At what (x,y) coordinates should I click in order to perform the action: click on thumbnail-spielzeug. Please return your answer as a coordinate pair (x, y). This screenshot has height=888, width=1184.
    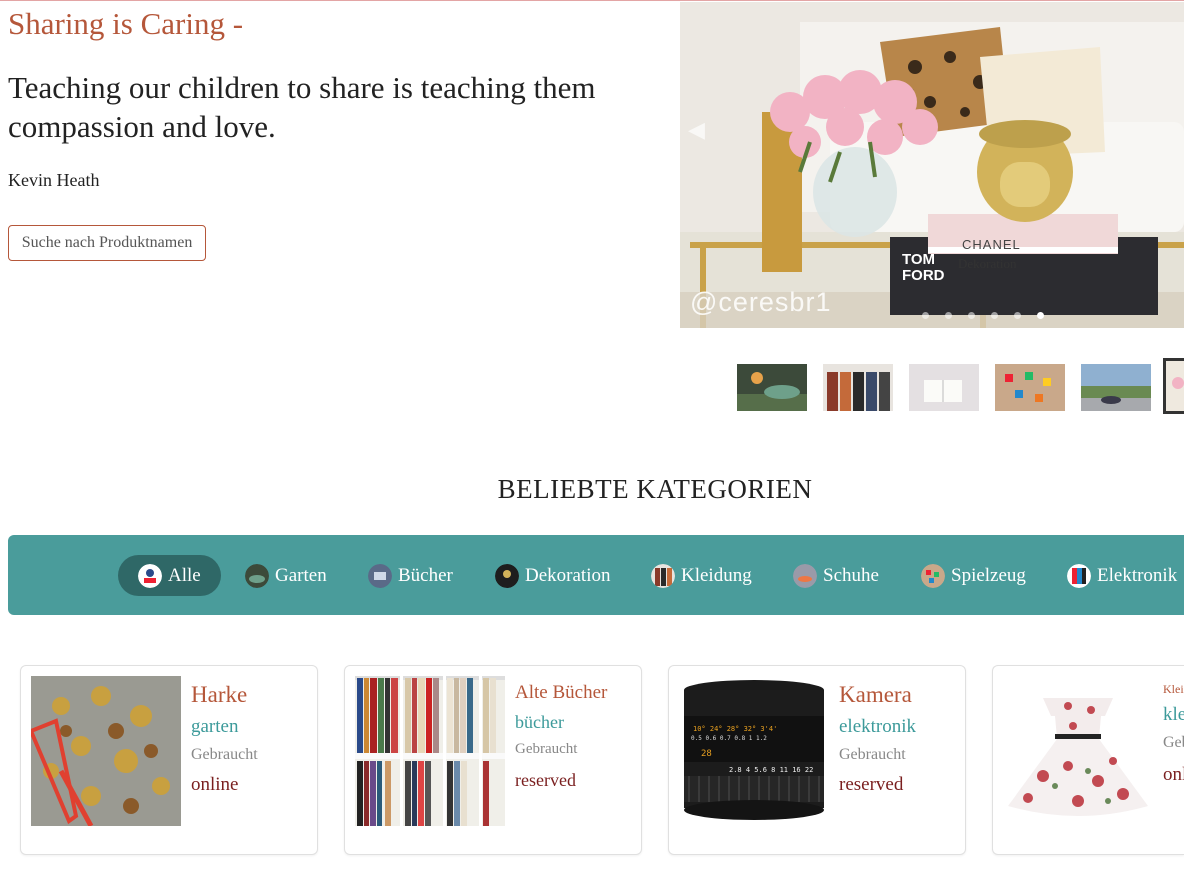
    Looking at the image, I should click on (1030, 387).